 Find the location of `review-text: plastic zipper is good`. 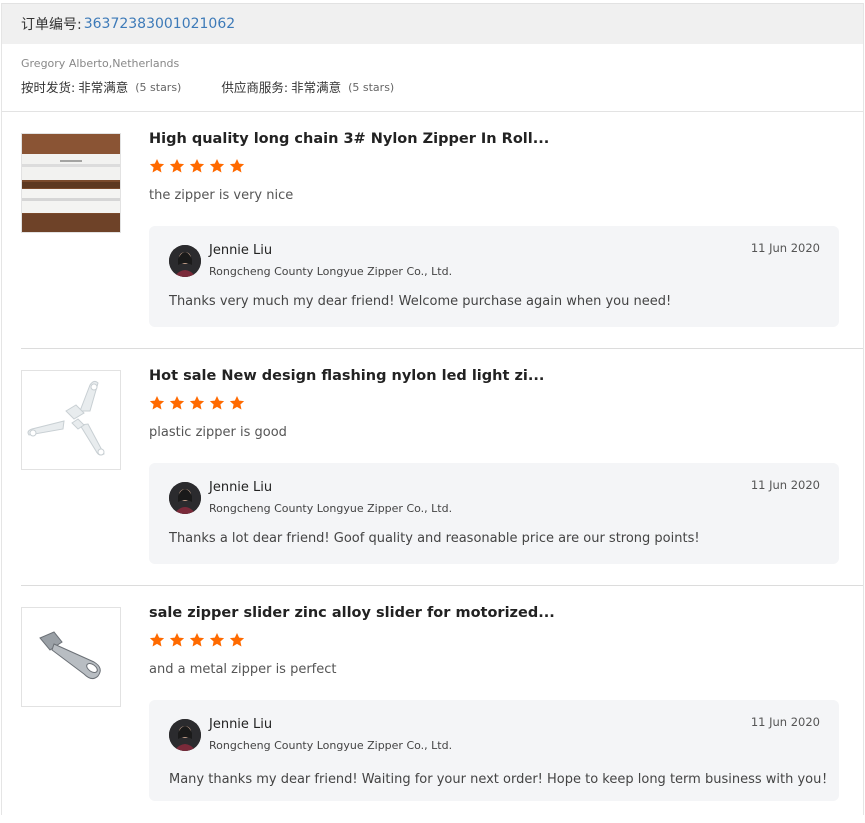

review-text: plastic zipper is good is located at coordinates (218, 432).